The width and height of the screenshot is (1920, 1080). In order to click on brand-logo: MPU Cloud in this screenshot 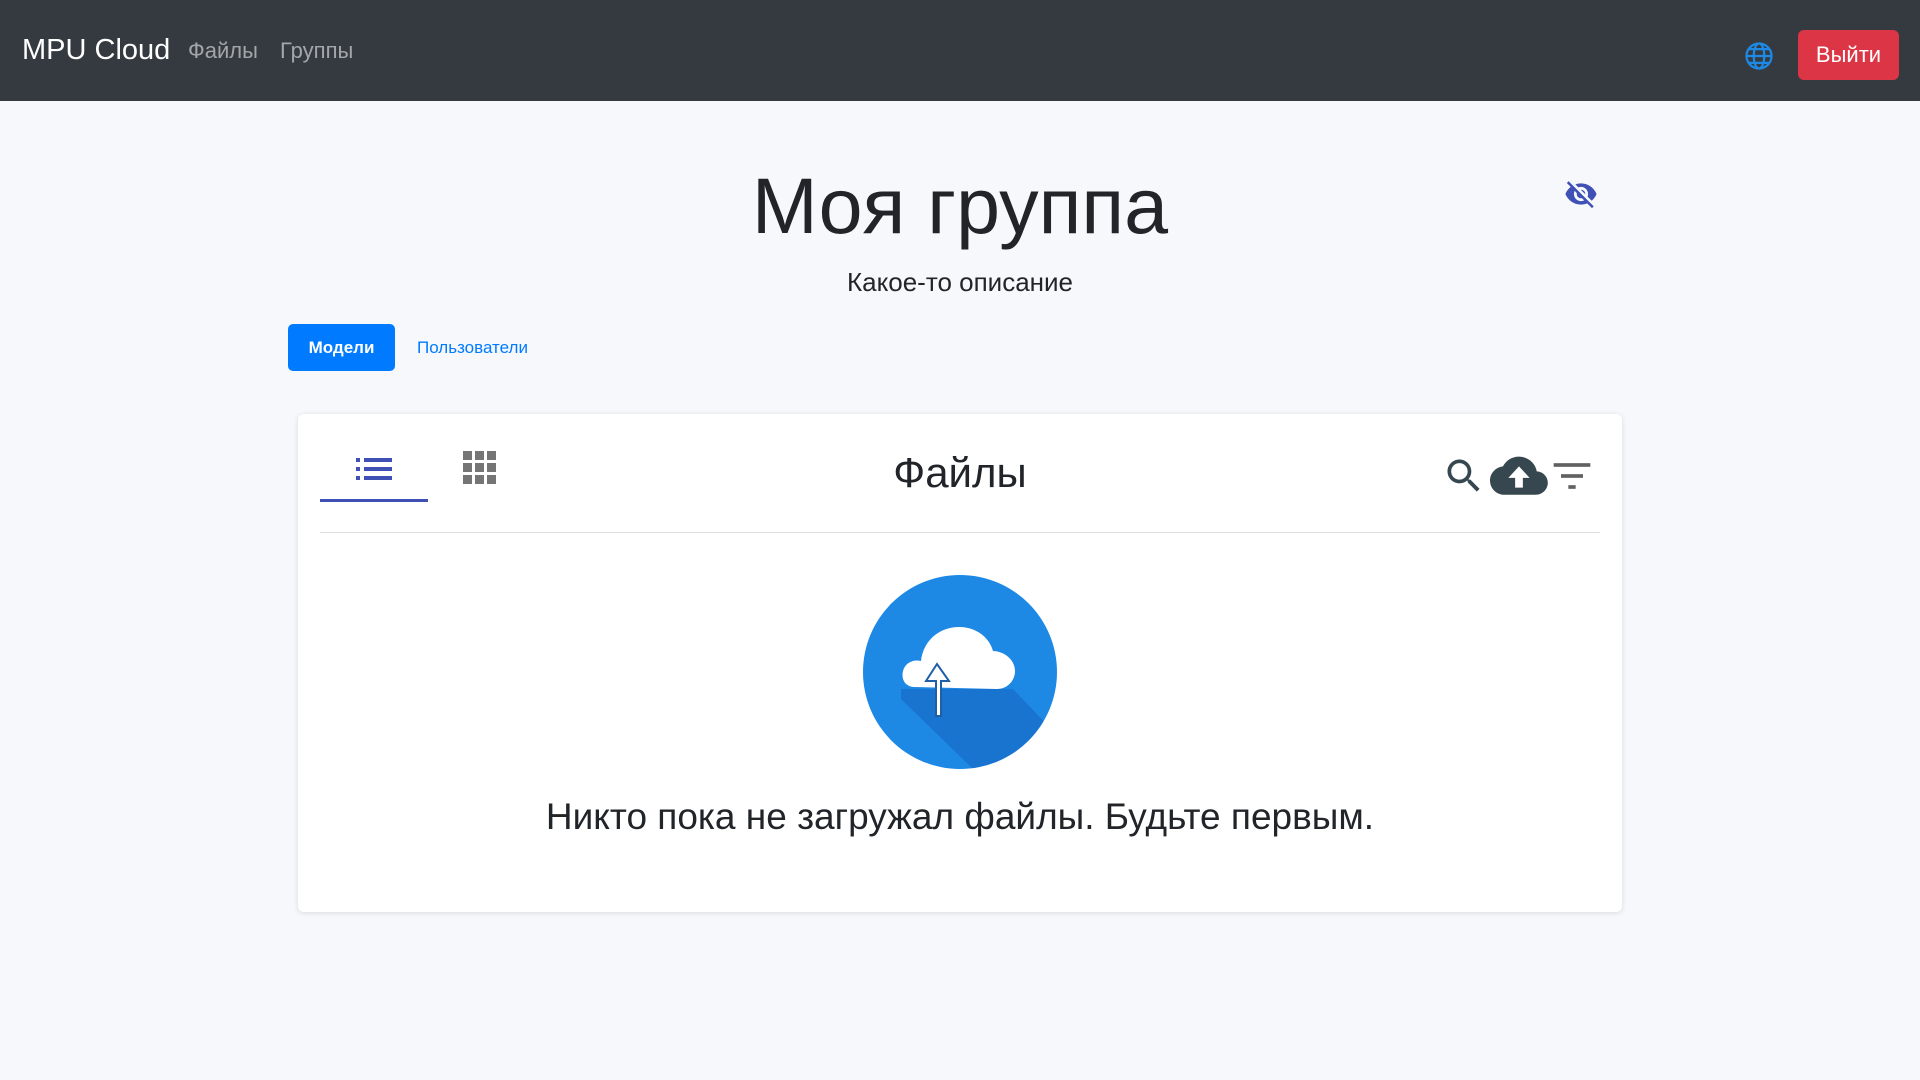, I will do `click(96, 50)`.